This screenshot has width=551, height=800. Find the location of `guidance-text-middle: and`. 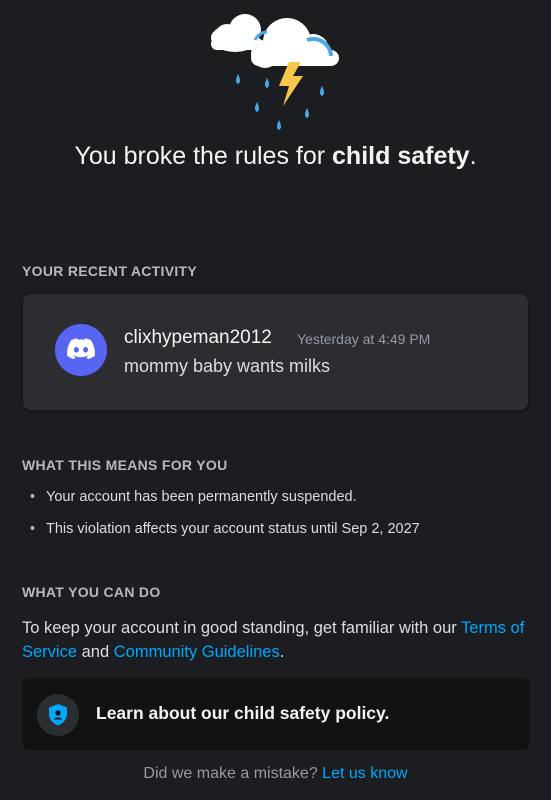

guidance-text-middle: and is located at coordinates (95, 652).